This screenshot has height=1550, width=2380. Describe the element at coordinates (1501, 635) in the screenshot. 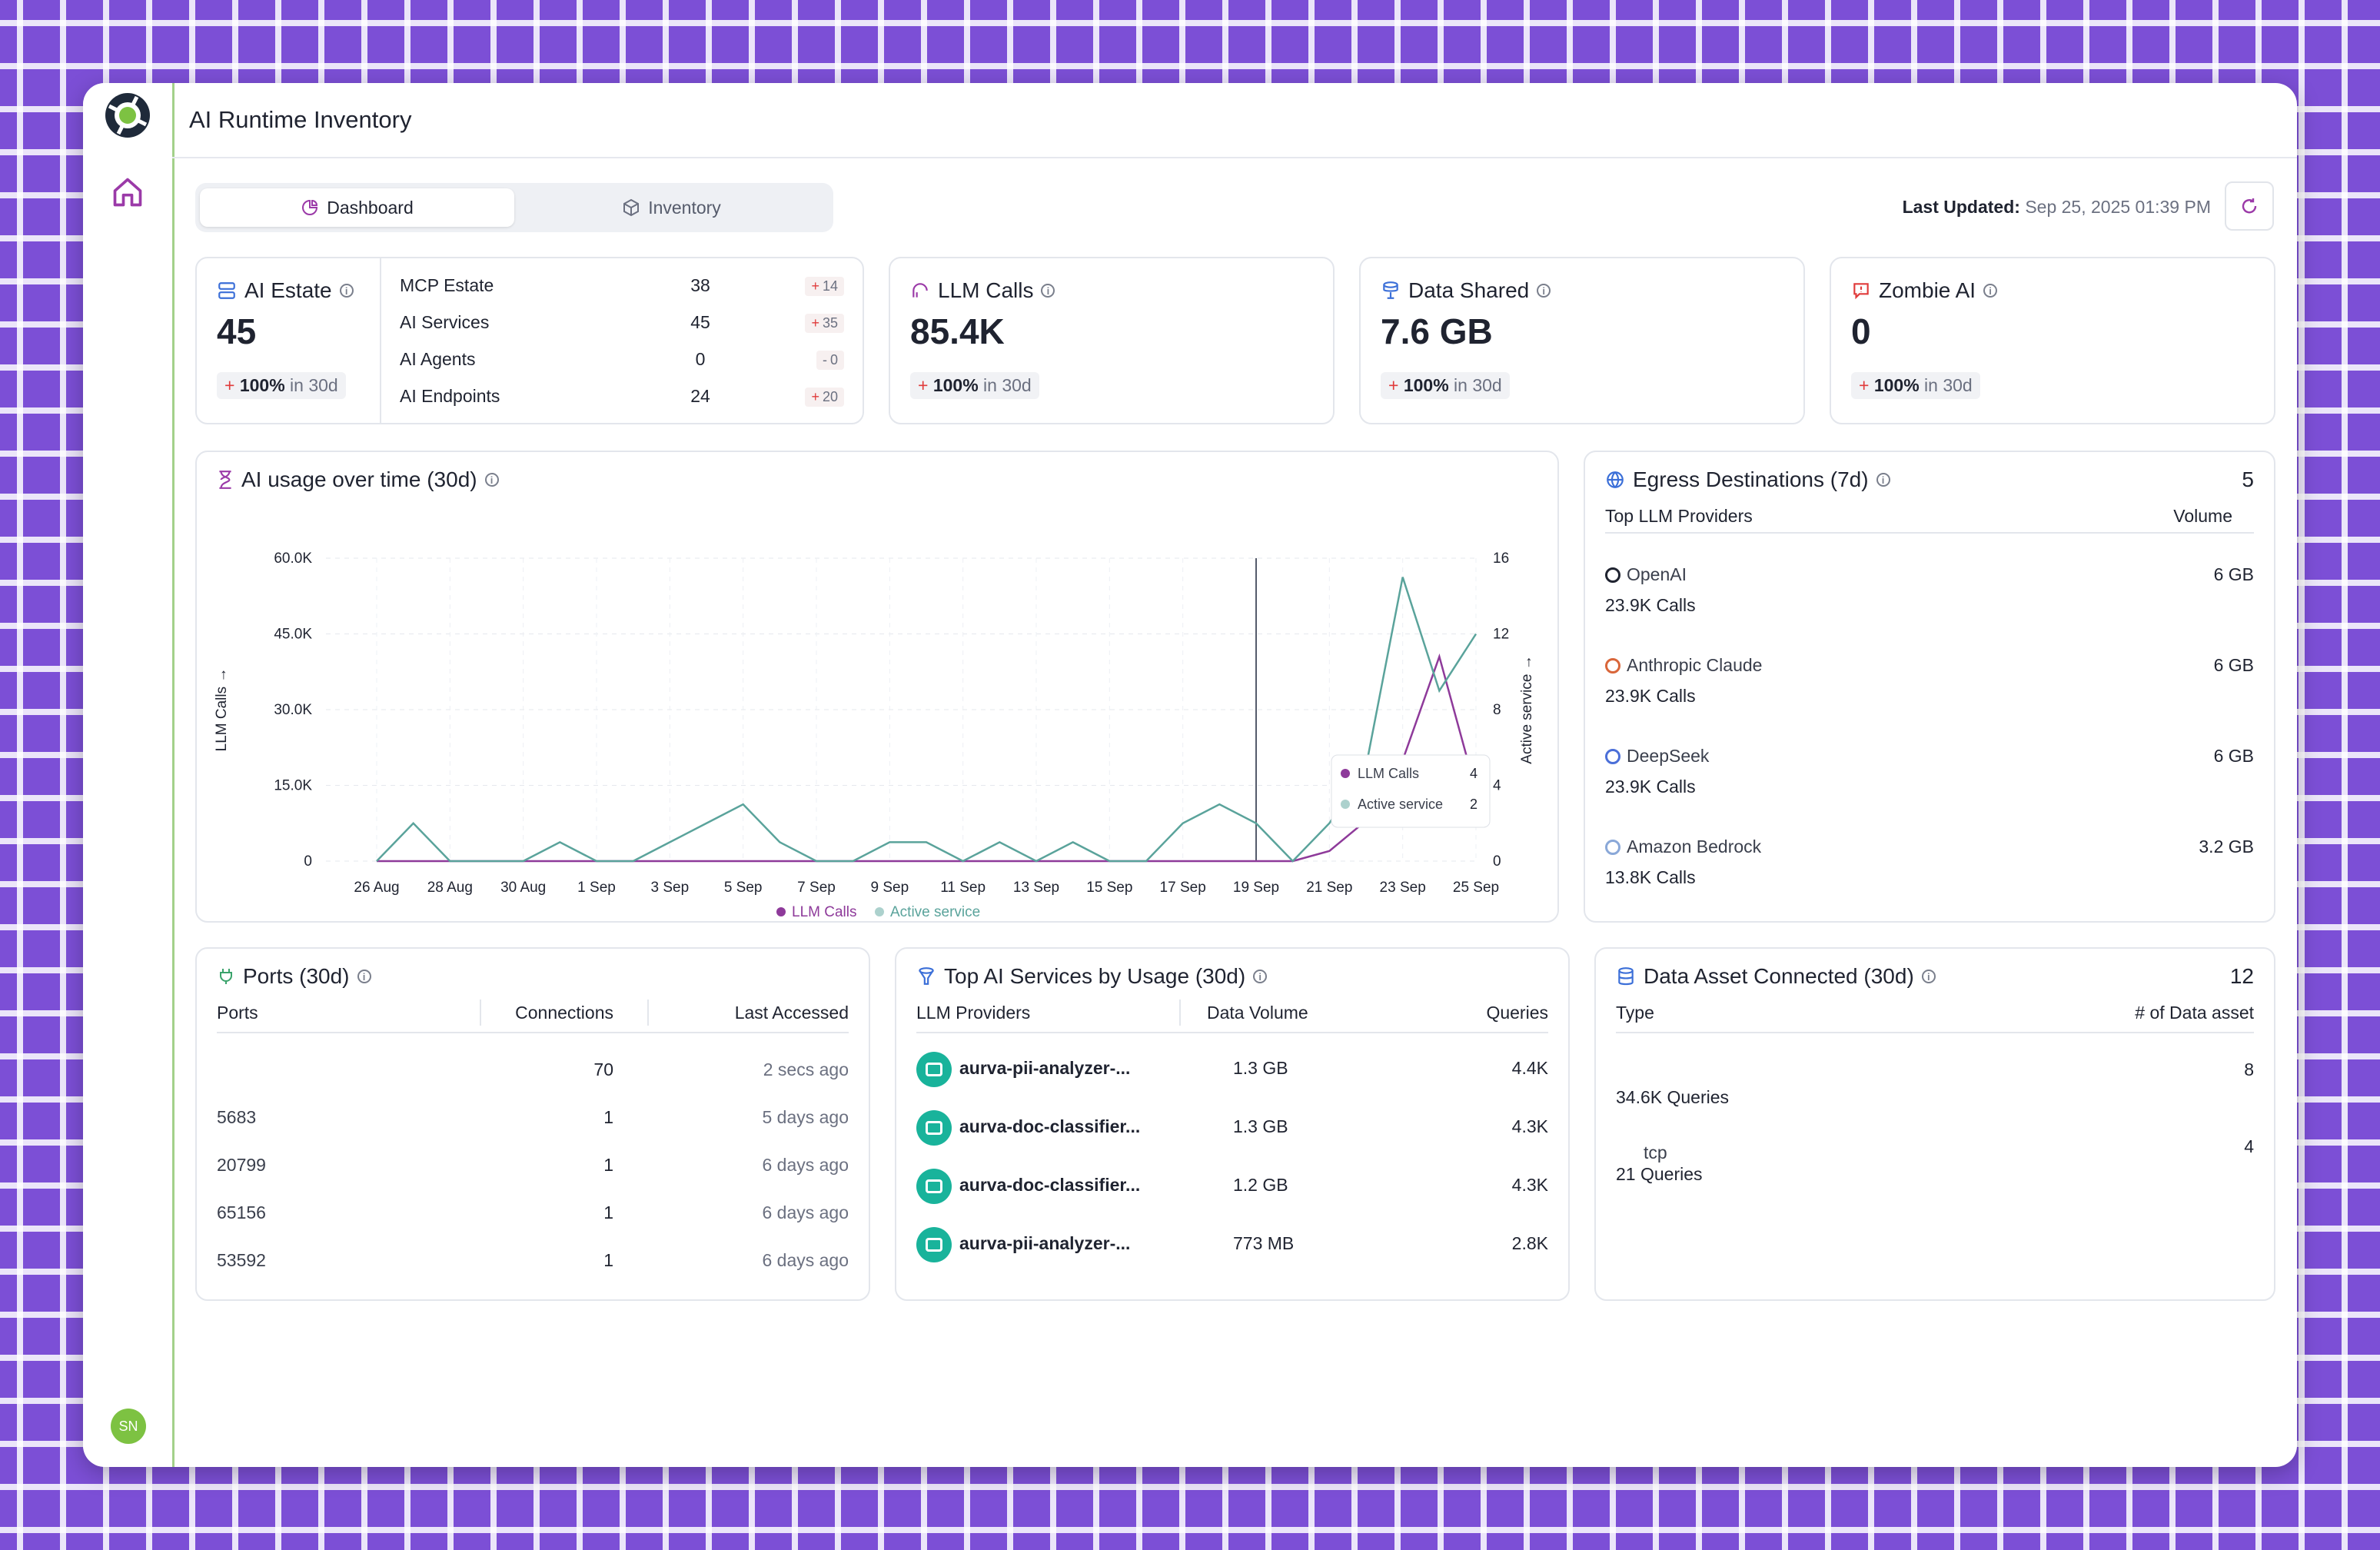

I see `y2-tick-label: 12` at that location.